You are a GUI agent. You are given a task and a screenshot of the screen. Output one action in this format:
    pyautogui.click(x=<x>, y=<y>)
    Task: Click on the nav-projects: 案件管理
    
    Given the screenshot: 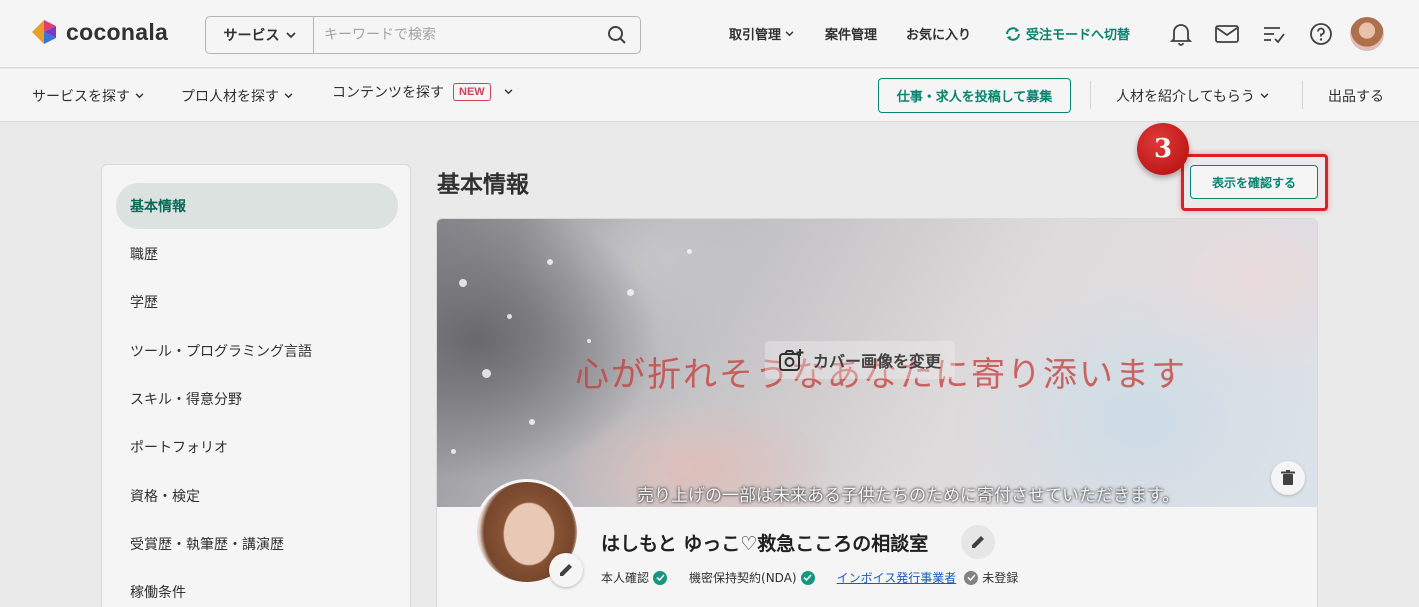 What is the action you would take?
    pyautogui.click(x=851, y=33)
    